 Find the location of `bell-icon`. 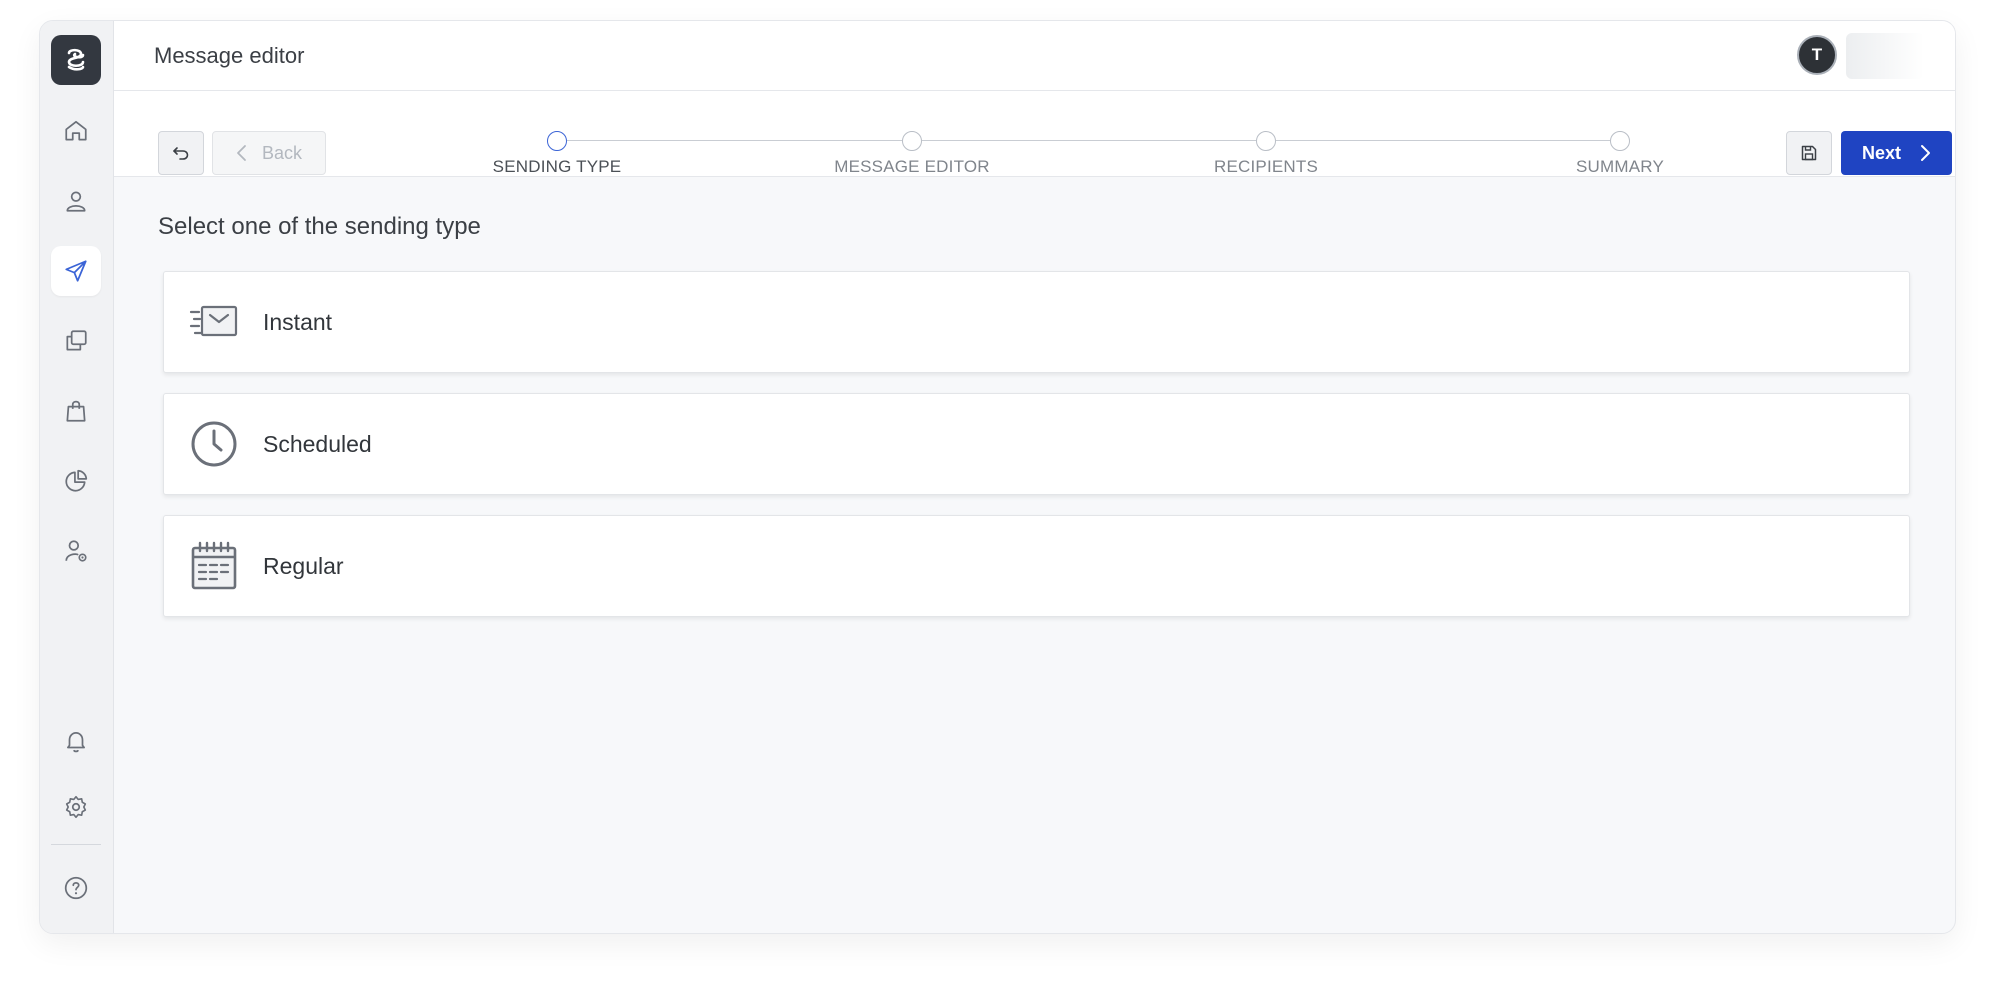

bell-icon is located at coordinates (76, 742).